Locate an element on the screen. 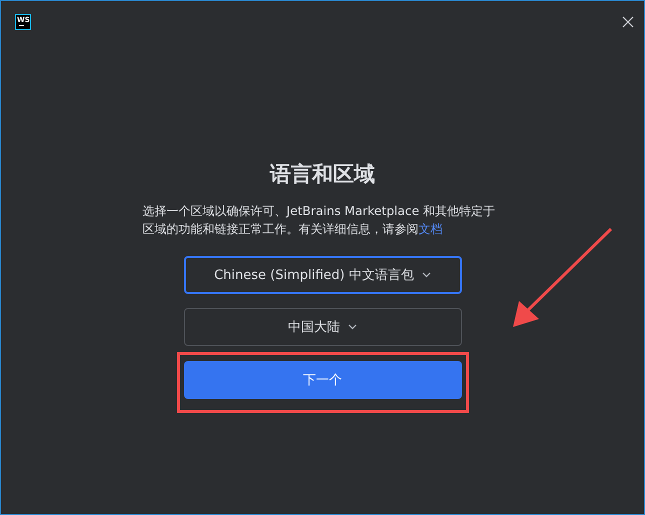 This screenshot has width=645, height=515. description-text: 选择一个区域以确保许可、JetBrains Marketplace 和其他特定于区域的功能和链接正常工作。有关详细信息，请参阅文档 is located at coordinates (319, 220).